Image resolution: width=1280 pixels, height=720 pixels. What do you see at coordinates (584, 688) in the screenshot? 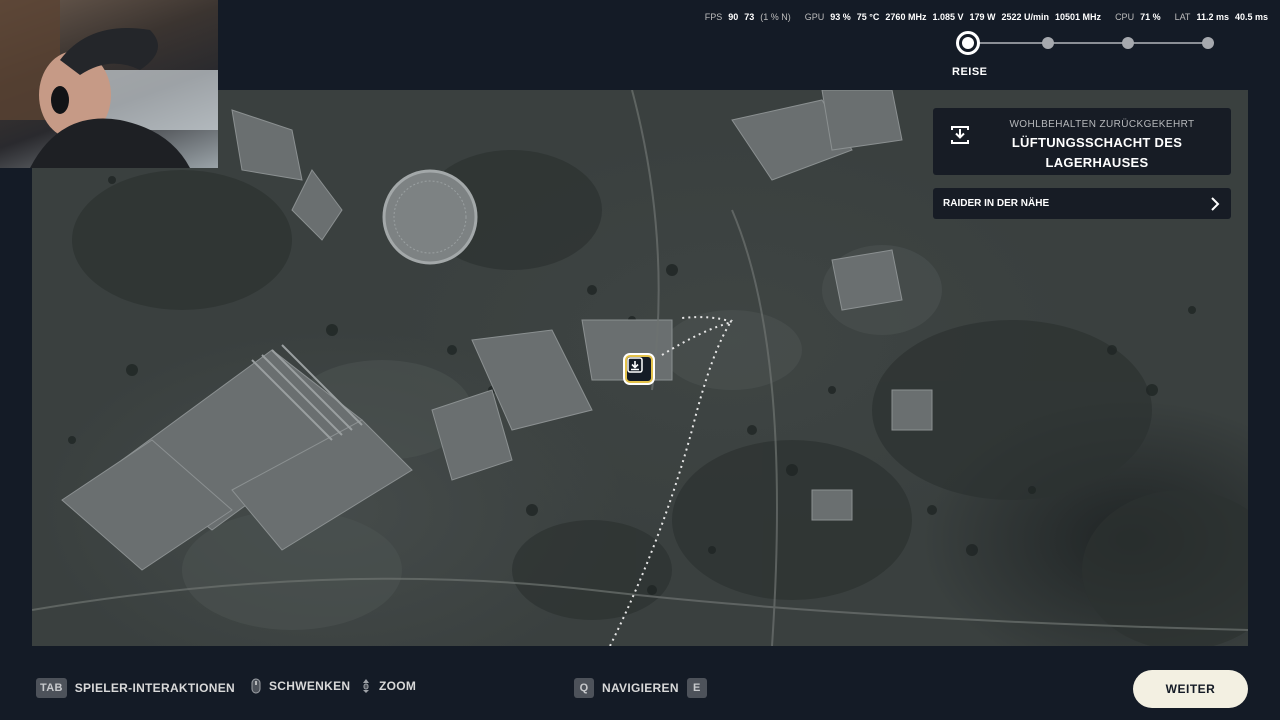
I see `q-key: Q` at bounding box center [584, 688].